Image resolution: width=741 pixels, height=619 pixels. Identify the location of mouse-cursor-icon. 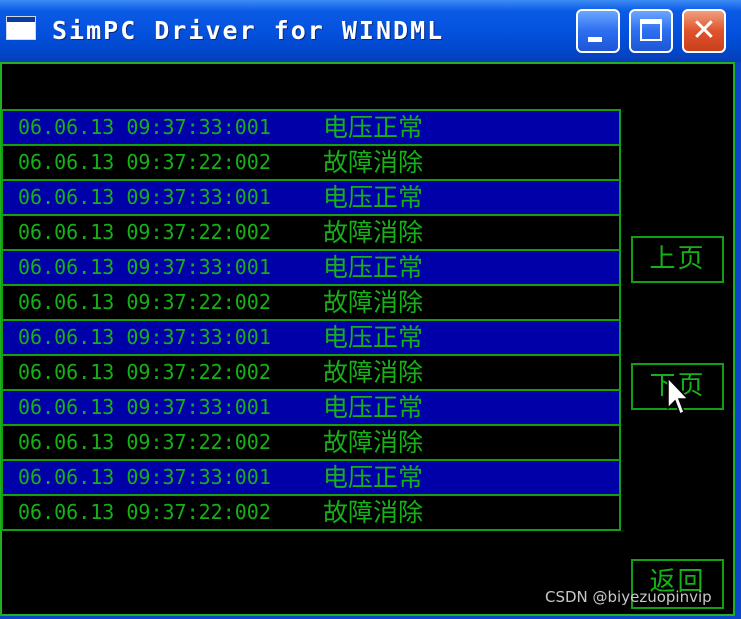
(678, 396).